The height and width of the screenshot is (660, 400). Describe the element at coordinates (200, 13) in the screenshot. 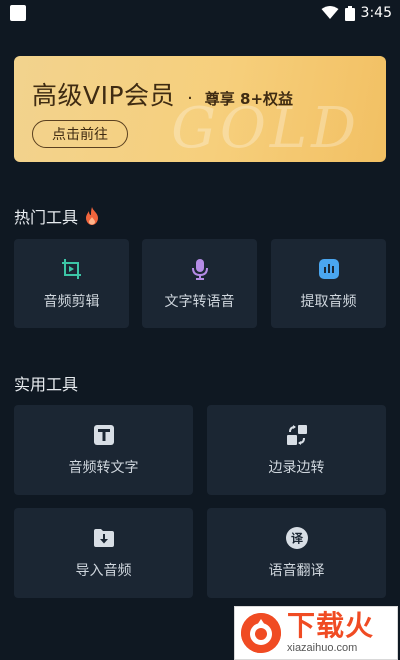

I see `status-bar: 3:45` at that location.